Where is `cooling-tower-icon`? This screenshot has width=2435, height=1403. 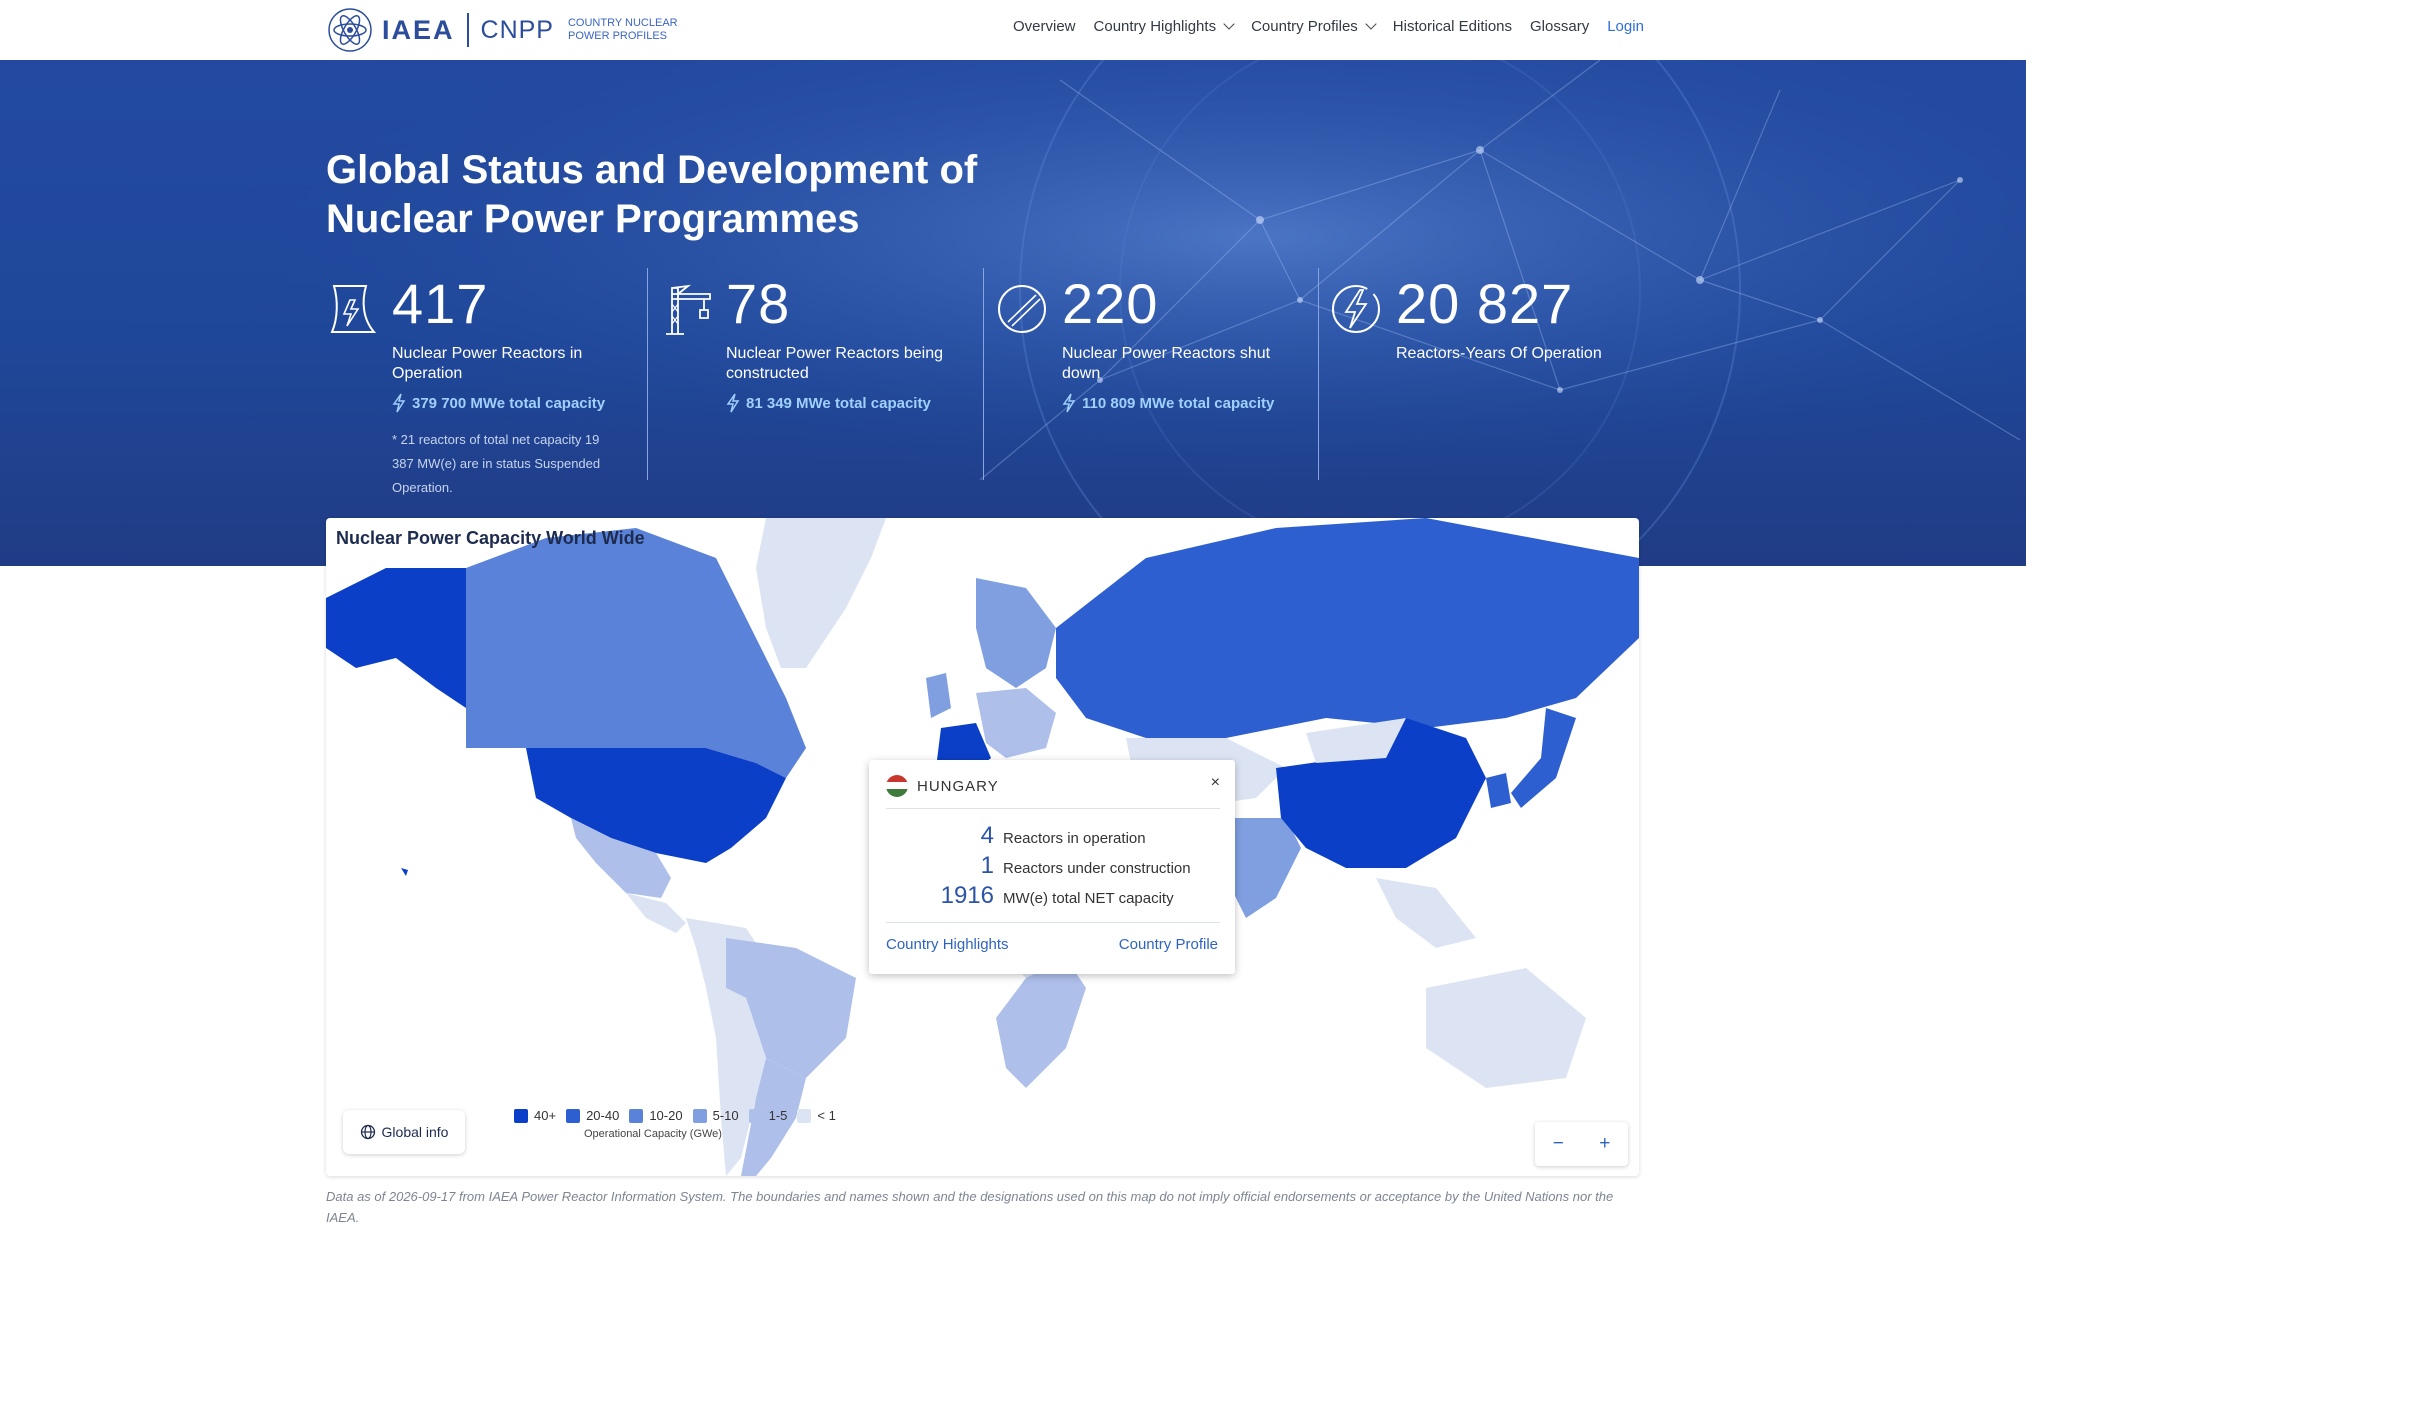
cooling-tower-icon is located at coordinates (353, 309).